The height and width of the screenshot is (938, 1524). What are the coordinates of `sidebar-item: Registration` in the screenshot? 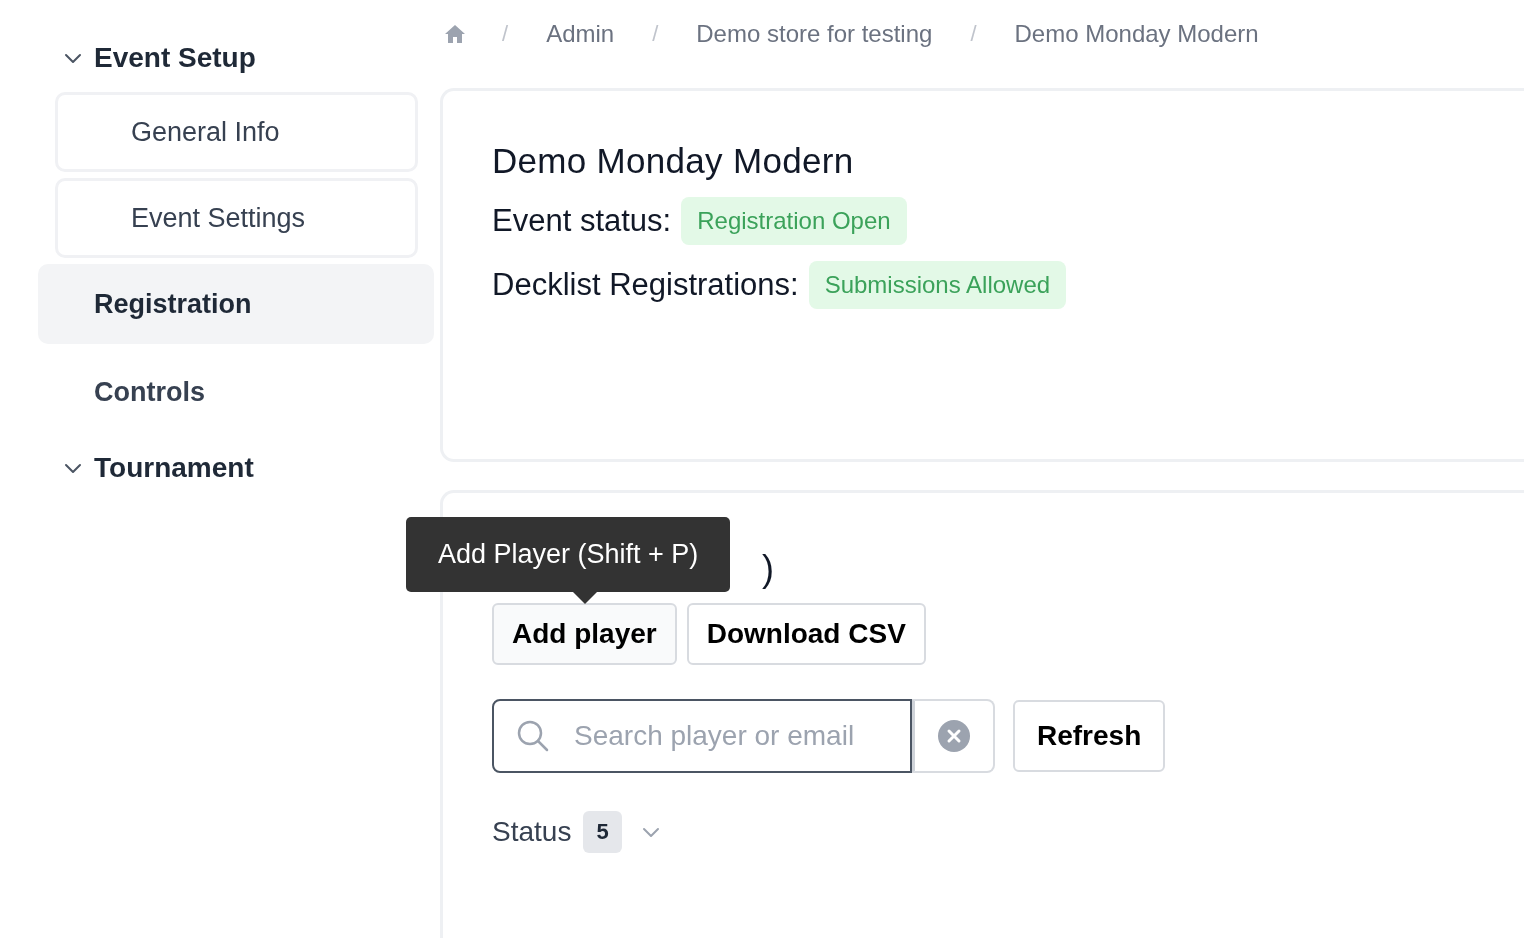 It's located at (236, 304).